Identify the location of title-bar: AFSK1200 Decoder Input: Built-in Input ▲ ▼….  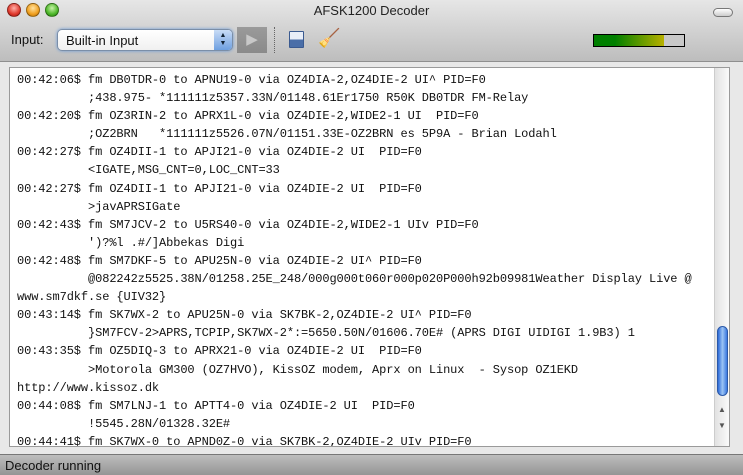
(371, 31).